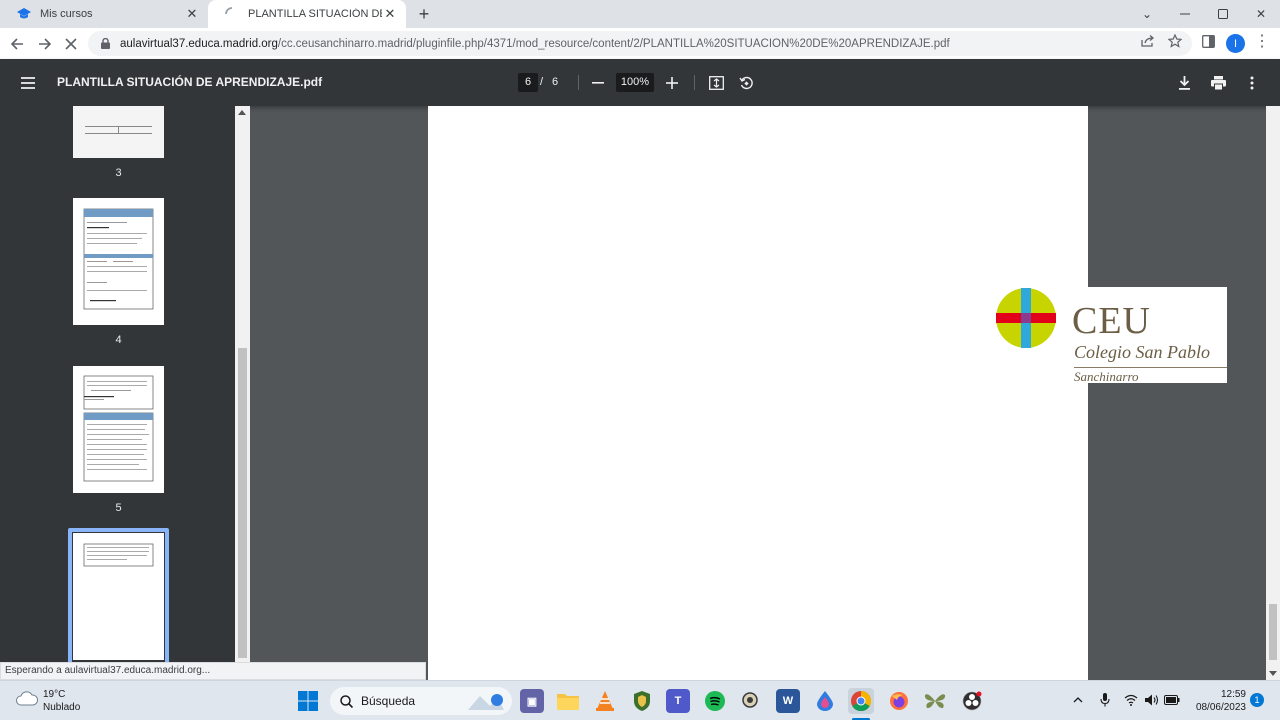 The image size is (1280, 720). Describe the element at coordinates (635, 82) in the screenshot. I see `zoom-input: 100%` at that location.